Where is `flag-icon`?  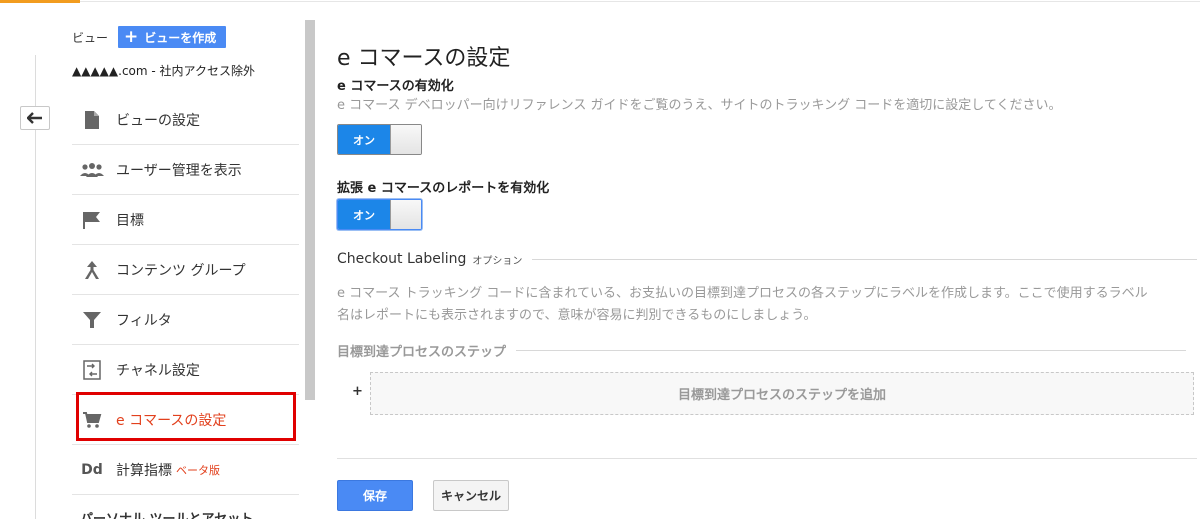
flag-icon is located at coordinates (92, 220).